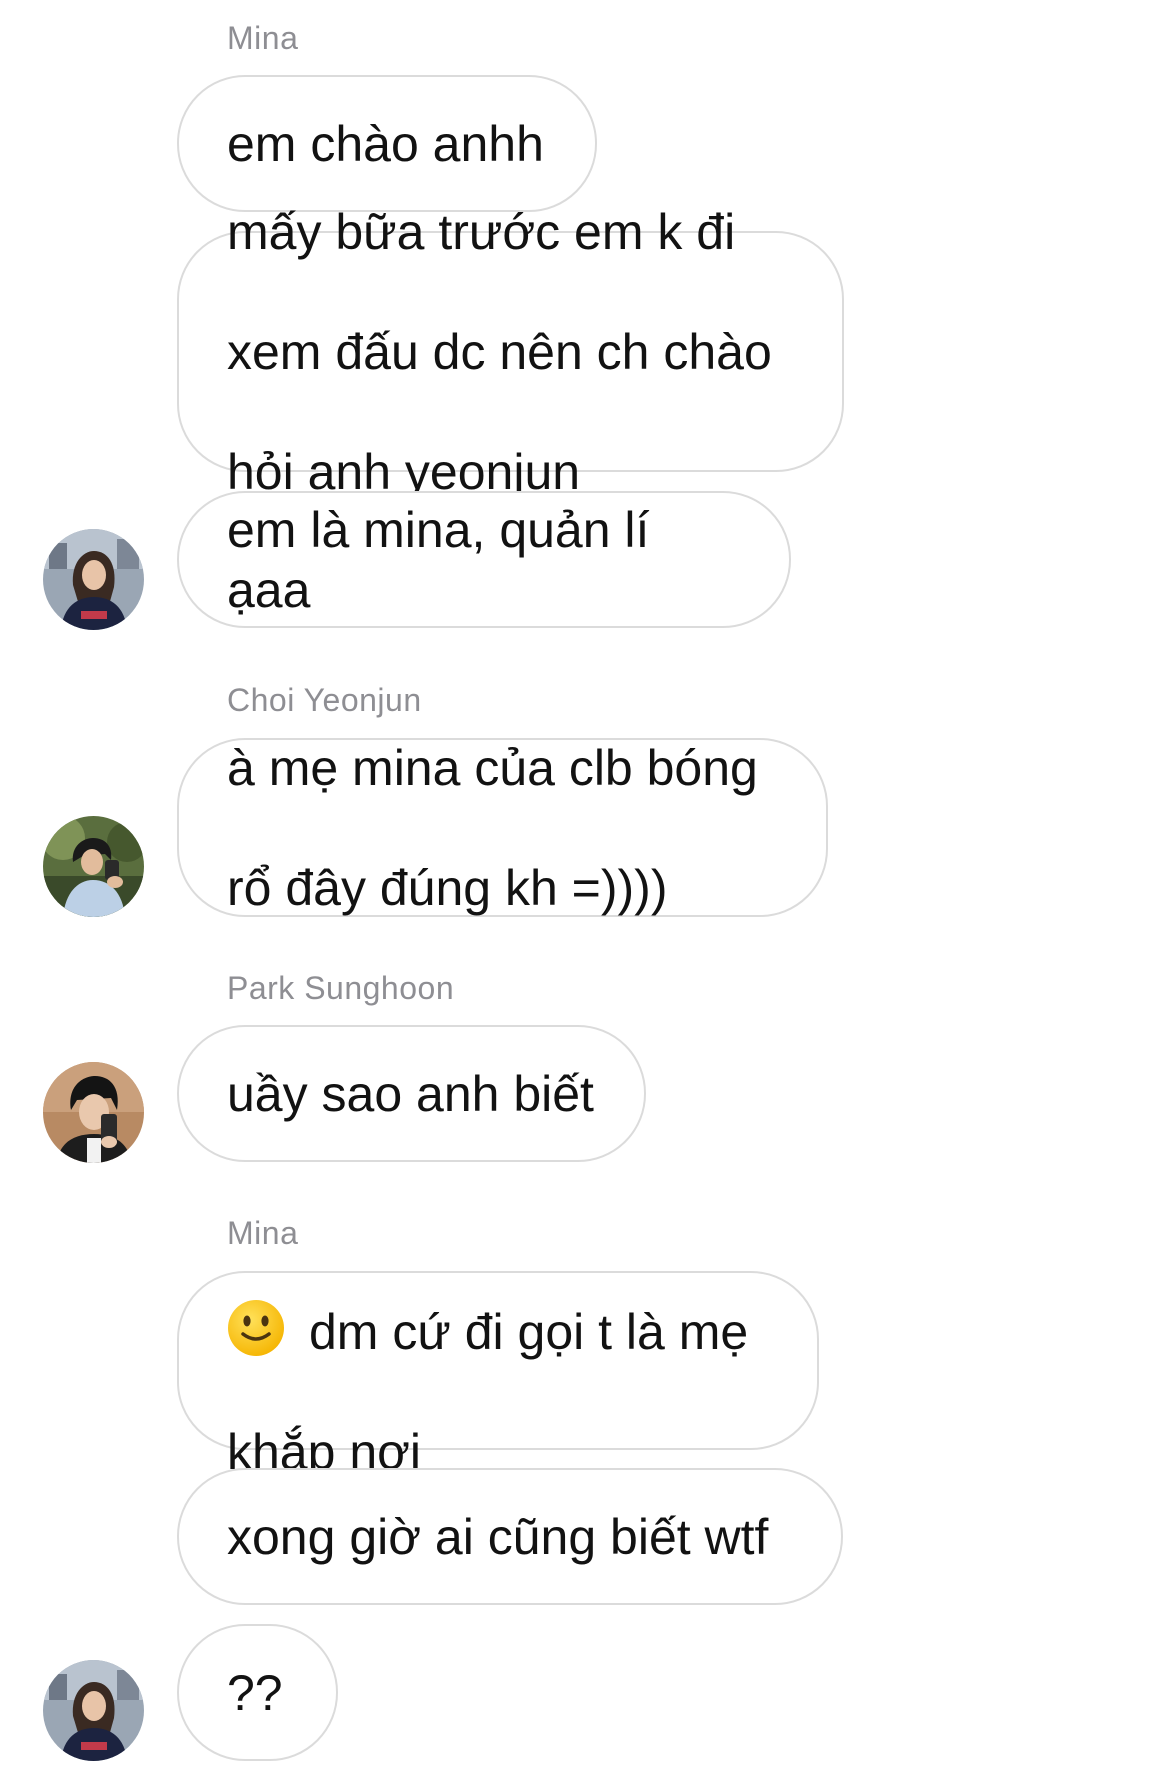 The height and width of the screenshot is (1782, 1170). I want to click on message-bubble: uầy sao anh biết, so click(411, 1093).